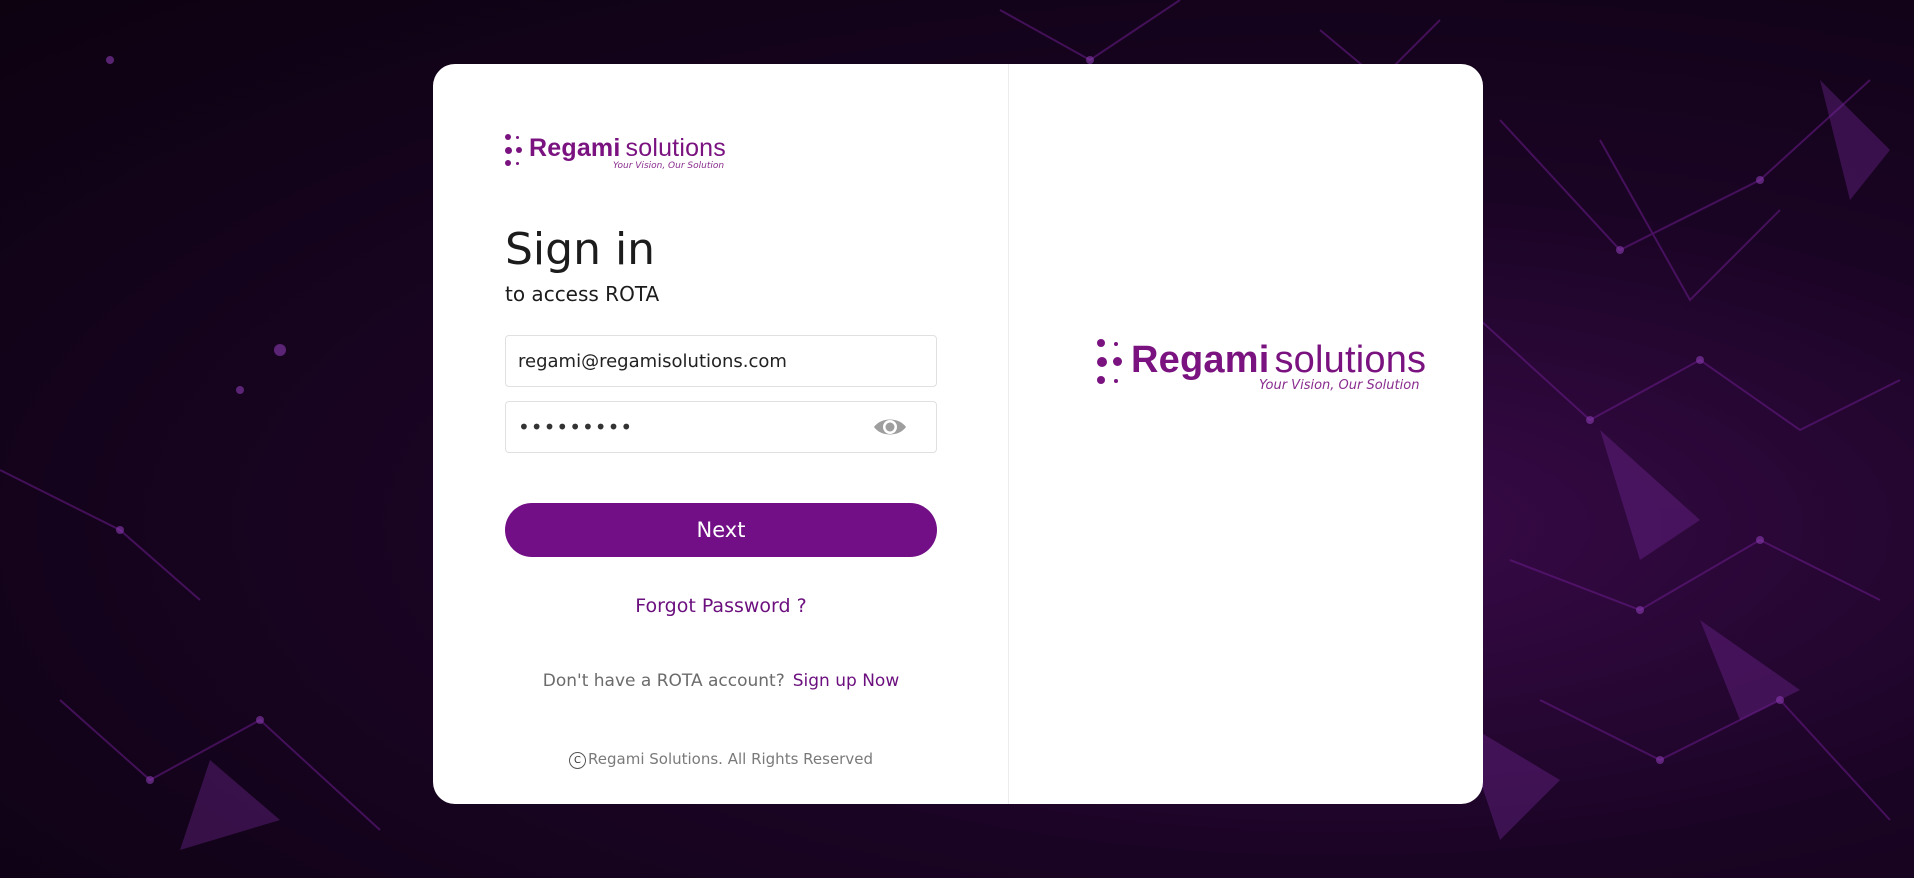 The image size is (1914, 878). I want to click on password-field: •••••••••, so click(721, 427).